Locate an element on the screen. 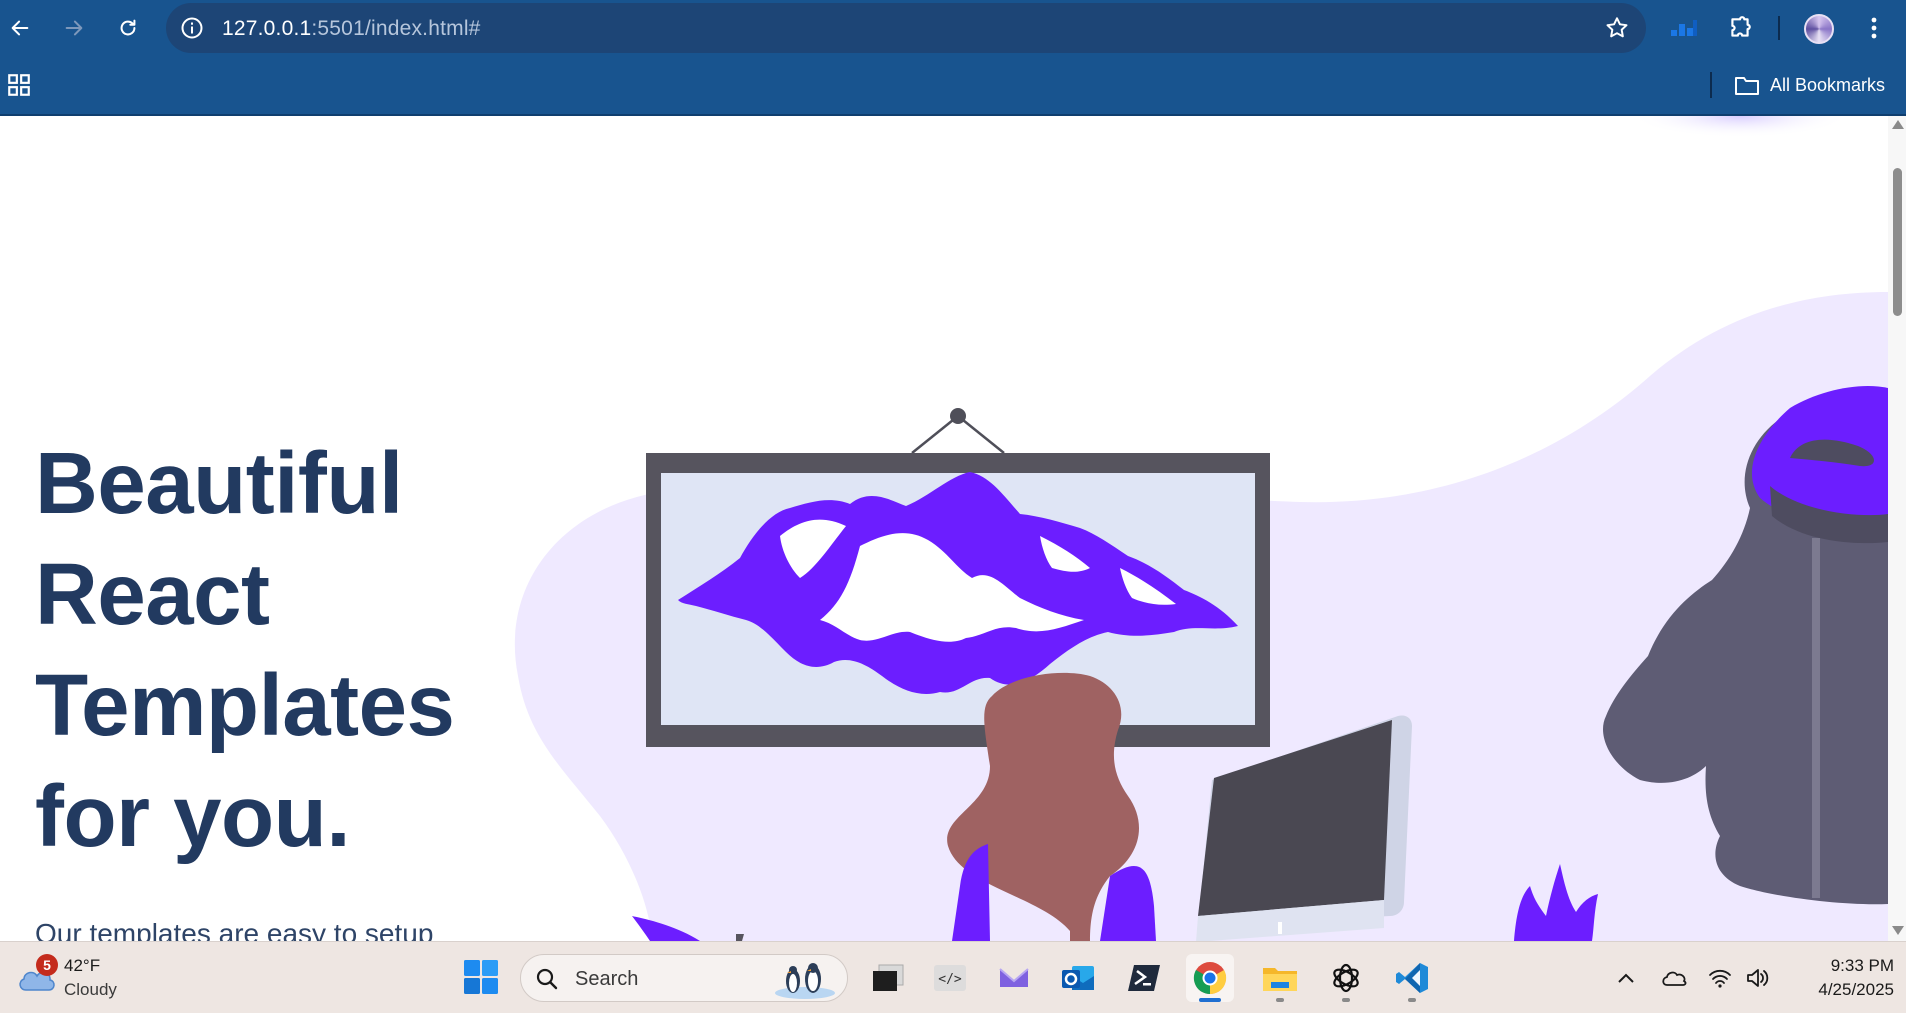 The image size is (1906, 1013). windows-start-icon is located at coordinates (481, 977).